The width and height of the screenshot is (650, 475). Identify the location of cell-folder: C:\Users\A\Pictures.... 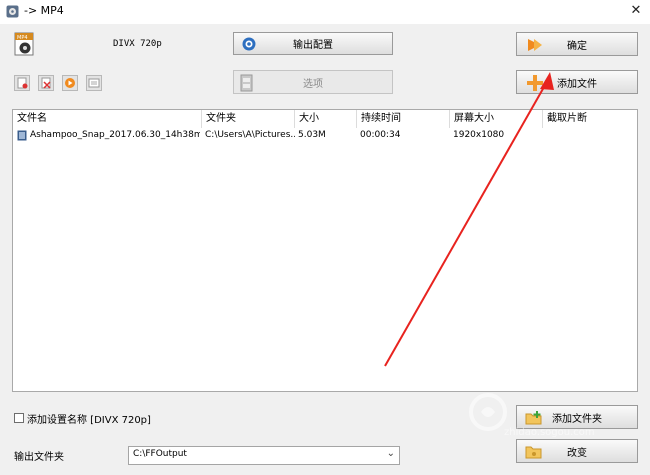
(250, 135).